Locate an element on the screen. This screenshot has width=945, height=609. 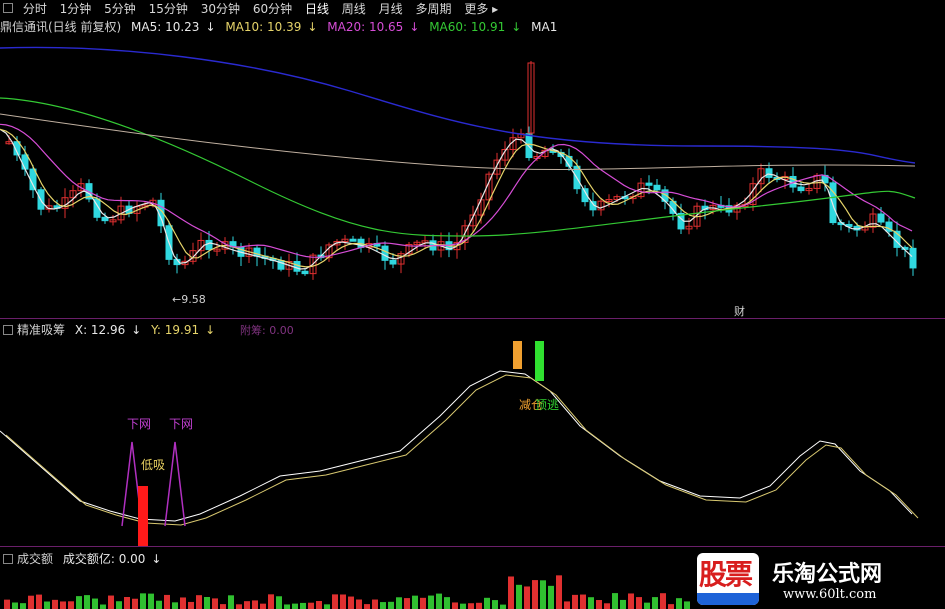
volume-toggle-icon is located at coordinates (8, 559).